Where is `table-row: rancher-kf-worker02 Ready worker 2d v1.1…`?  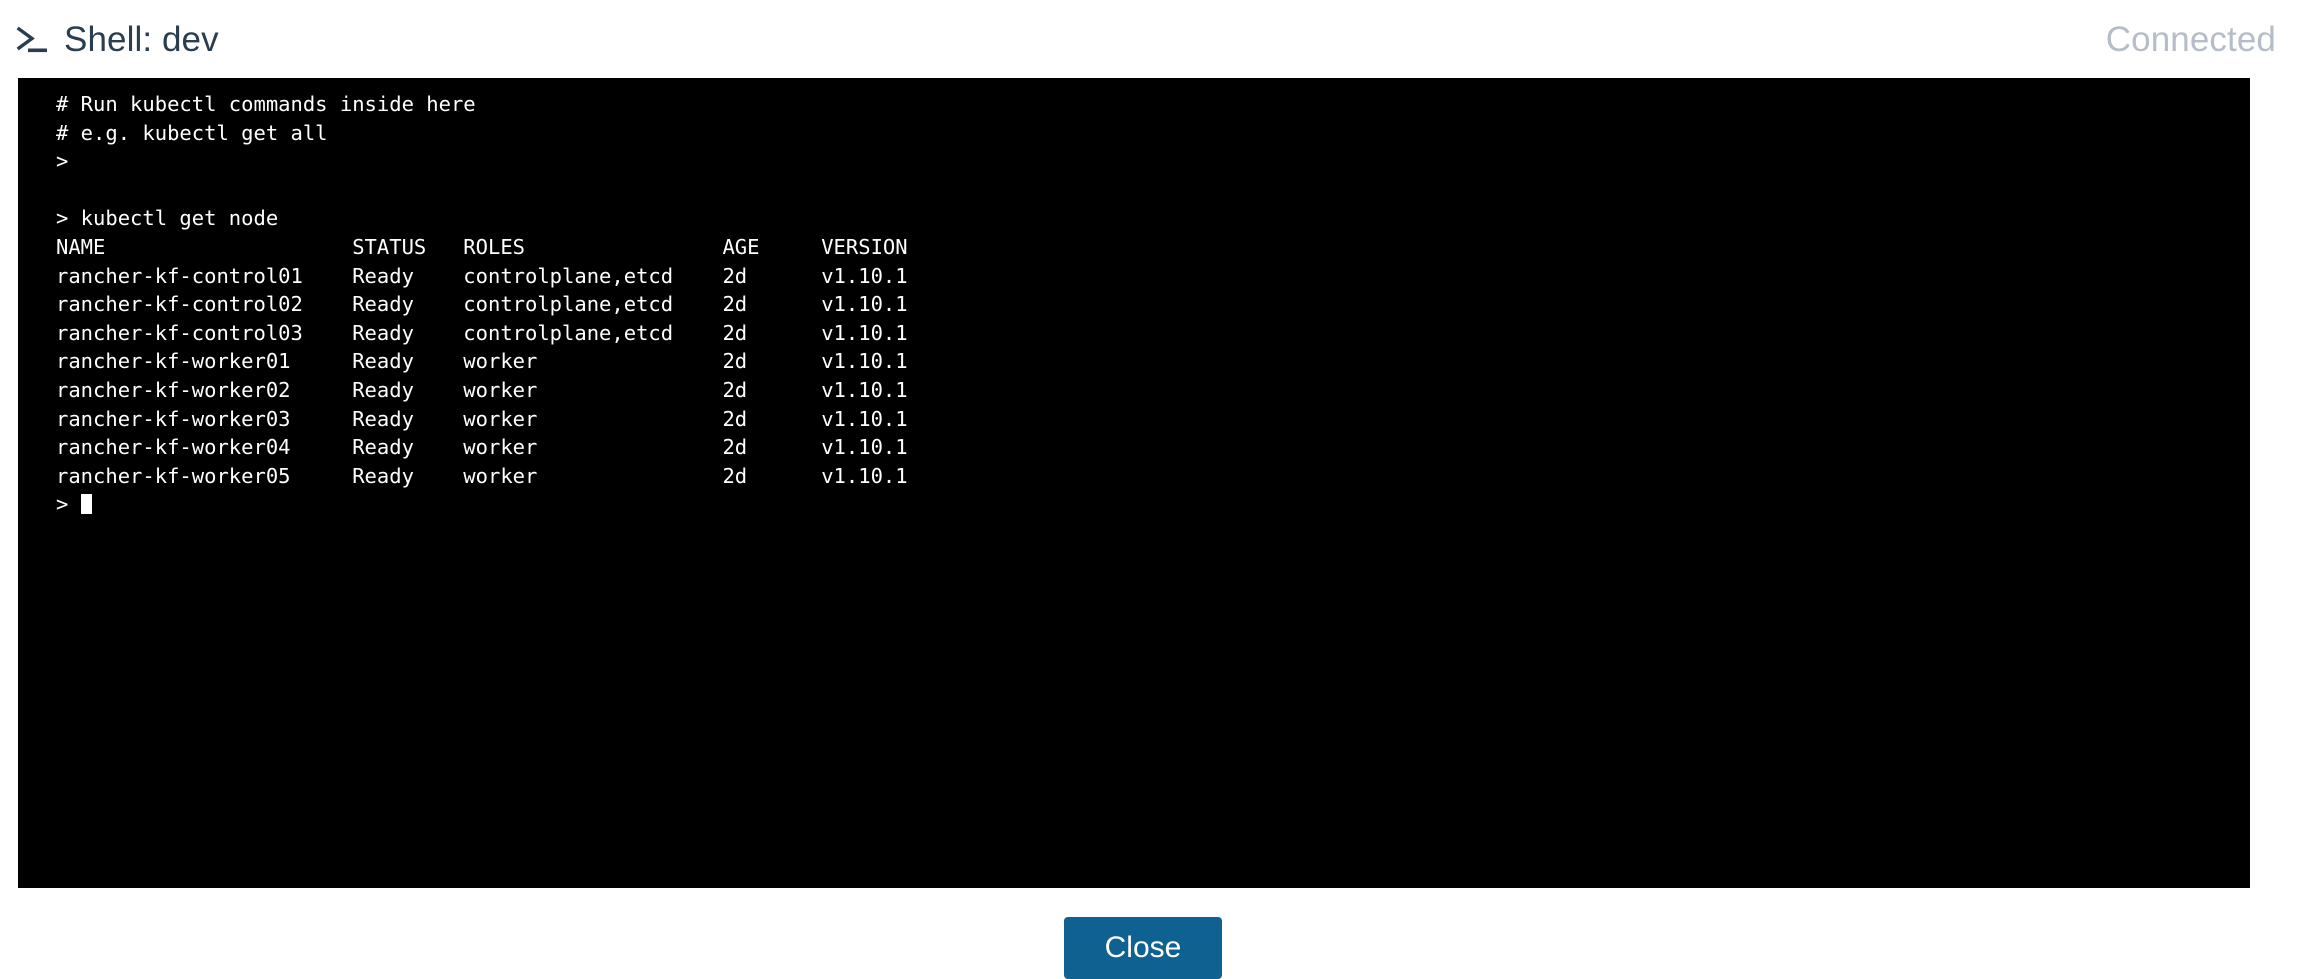
table-row: rancher-kf-worker02 Ready worker 2d v1.1… is located at coordinates (482, 389).